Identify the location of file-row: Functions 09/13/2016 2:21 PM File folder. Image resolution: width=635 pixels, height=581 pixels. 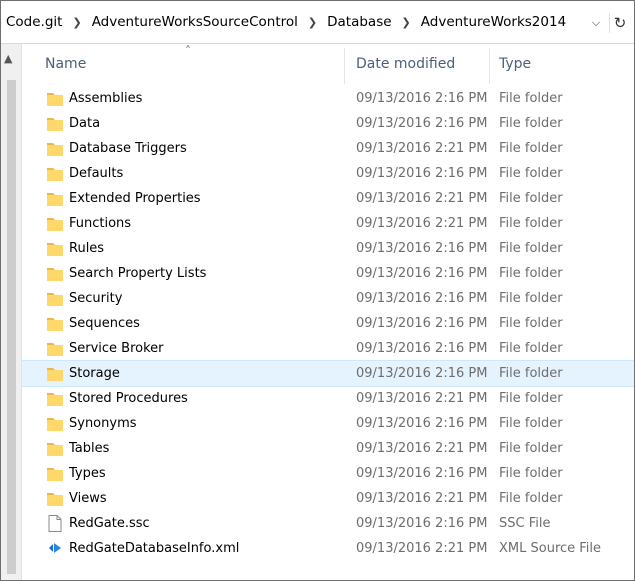
(328, 223).